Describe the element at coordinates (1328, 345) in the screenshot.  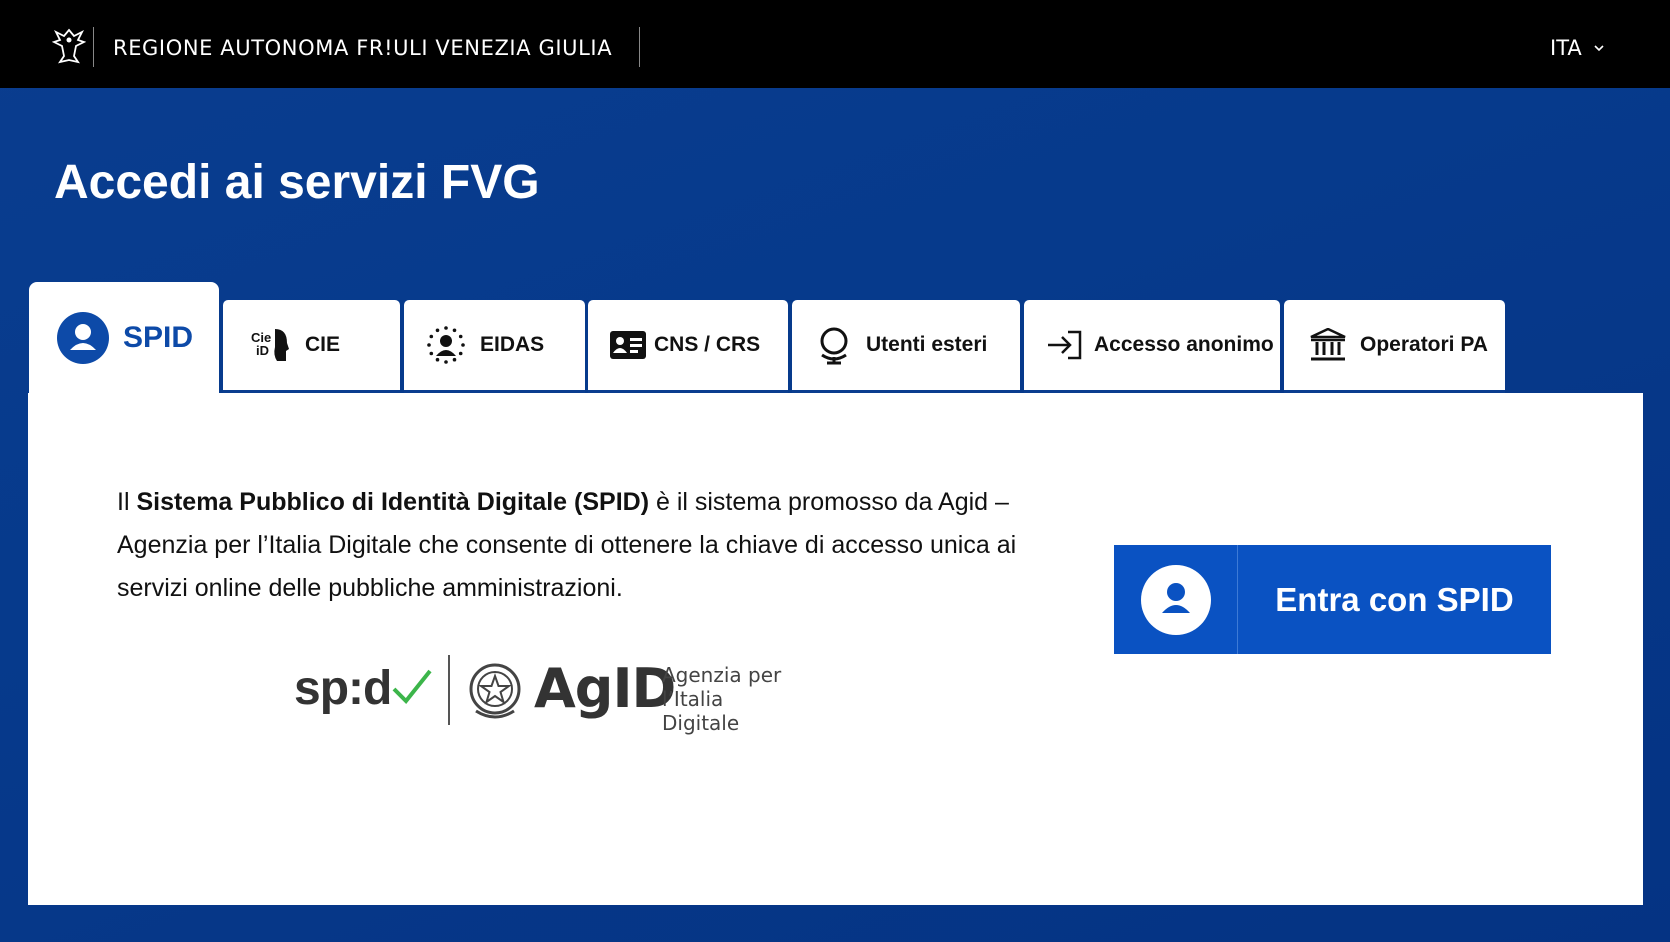
I see `institution-icon` at that location.